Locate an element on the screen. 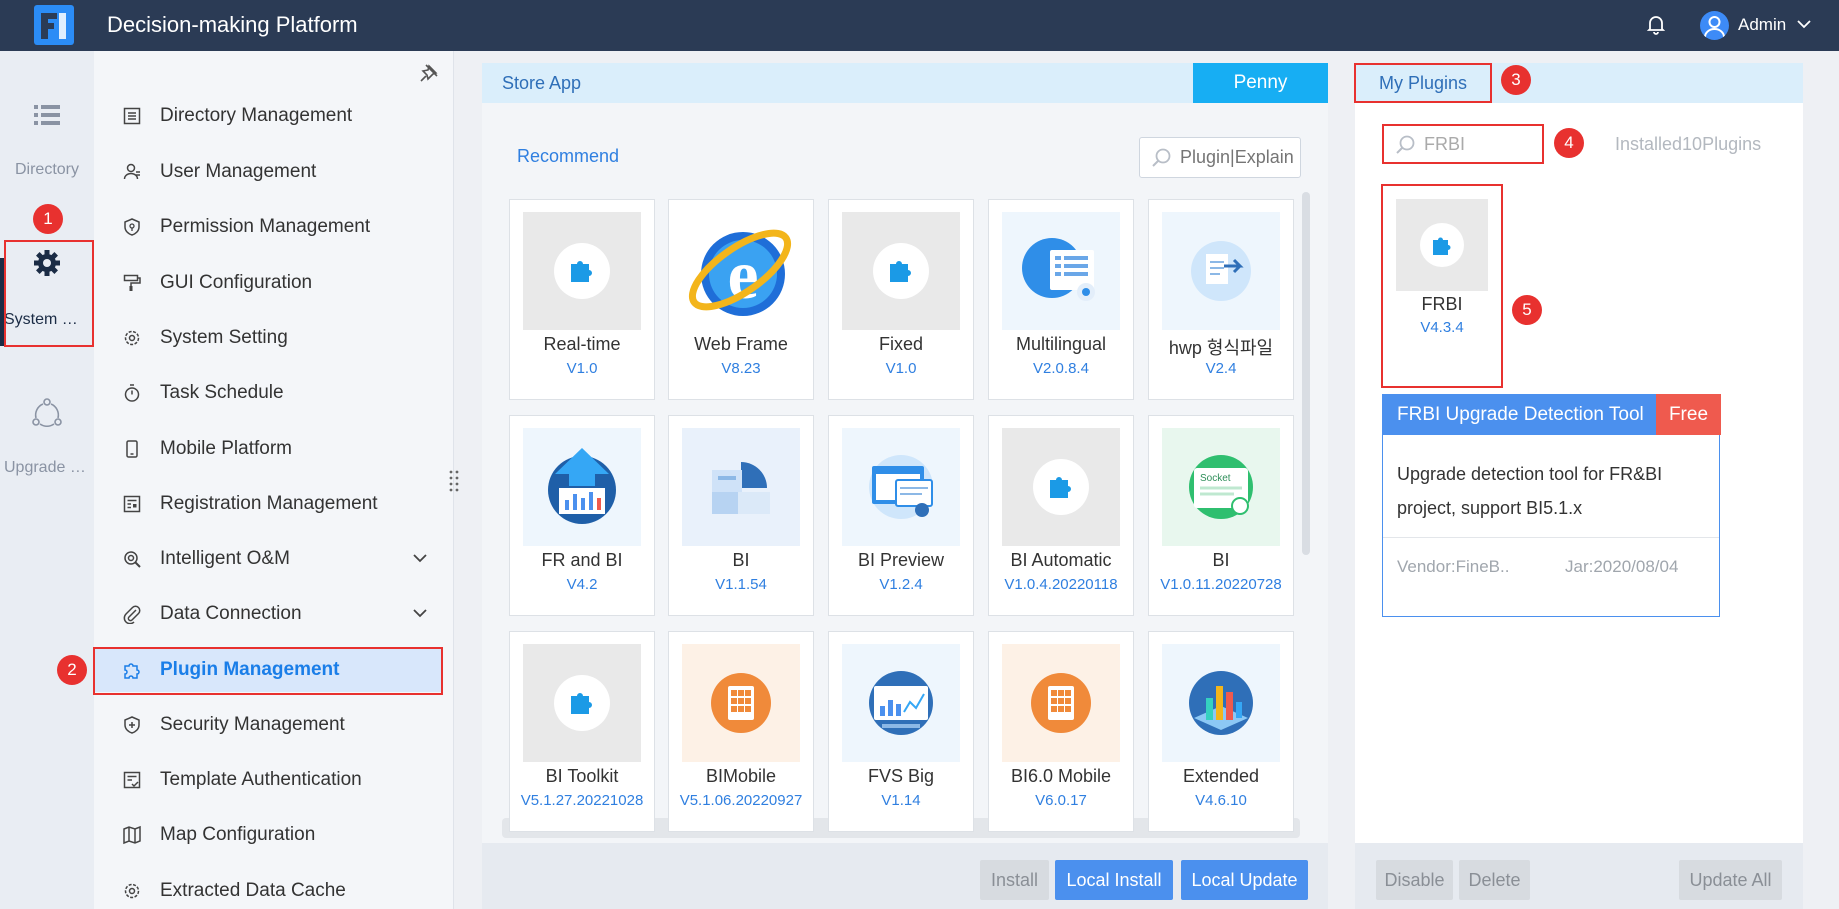  menu-item-mobile-platform: Mobile Platform is located at coordinates (282, 449).